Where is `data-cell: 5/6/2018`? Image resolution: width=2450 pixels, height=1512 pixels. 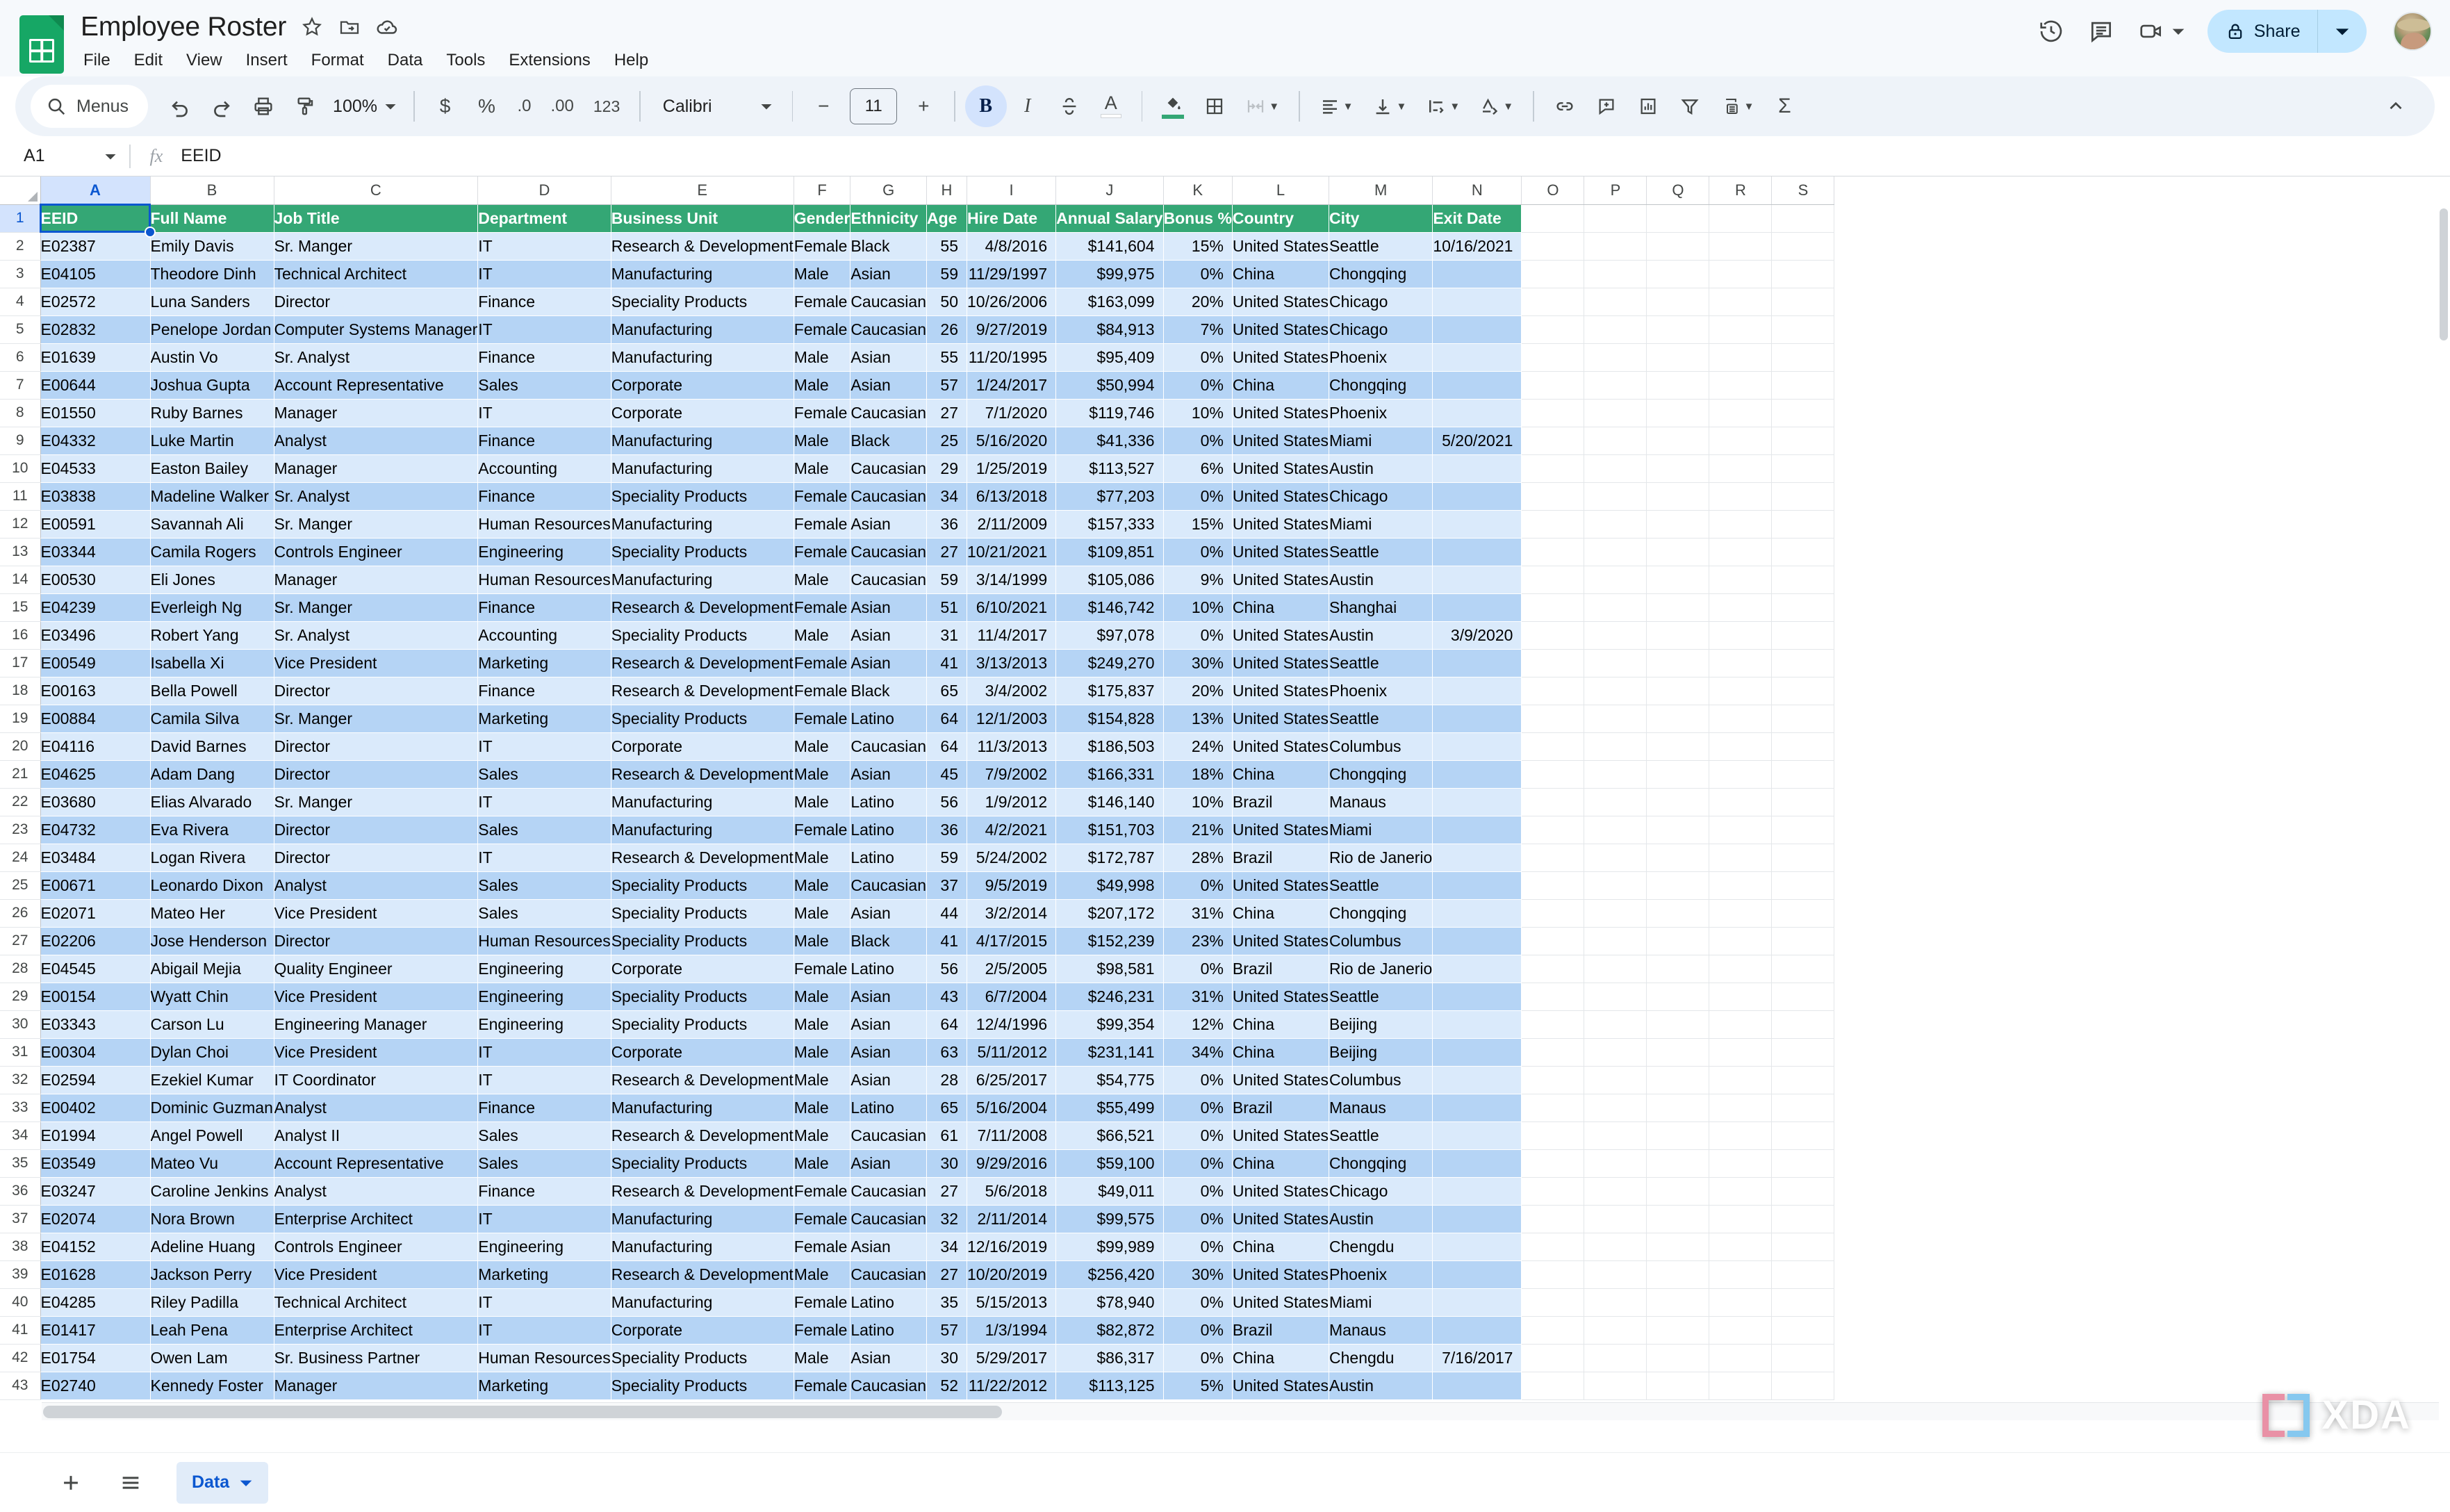 data-cell: 5/6/2018 is located at coordinates (1012, 1191).